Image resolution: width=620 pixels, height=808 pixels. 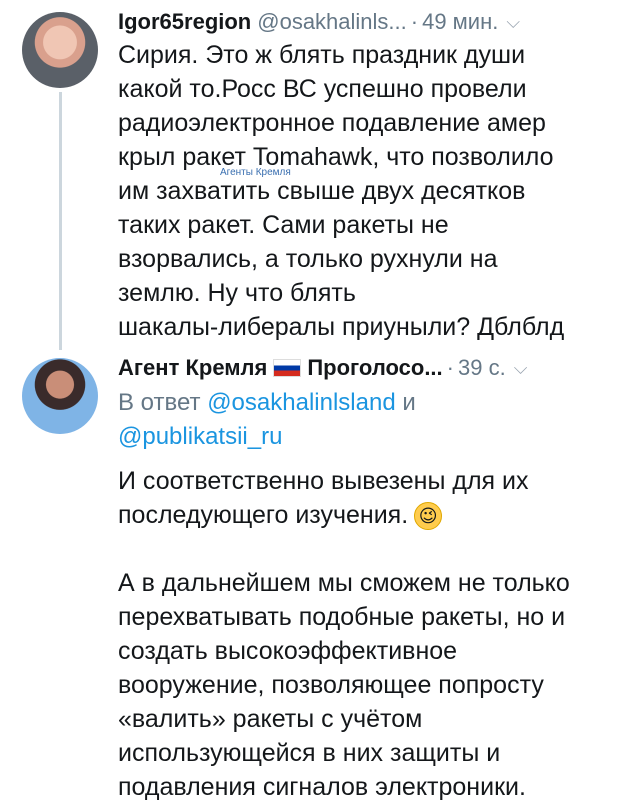 I want to click on tweet-header: Igor65region @osakhalinls... · 49 мин. ⌵, so click(x=362, y=22).